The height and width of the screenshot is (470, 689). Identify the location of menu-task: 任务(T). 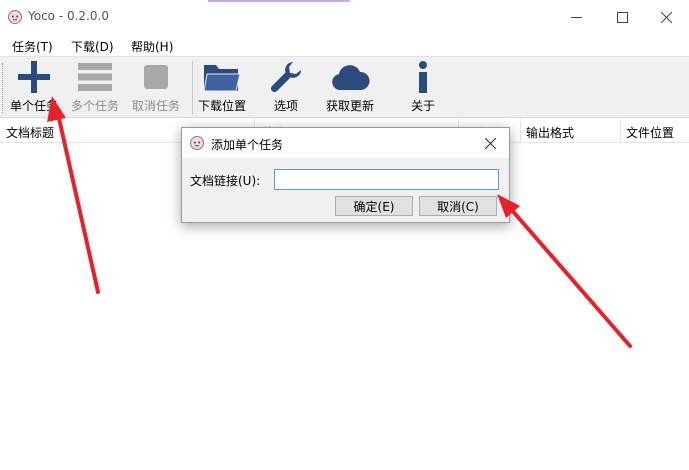
(32, 46).